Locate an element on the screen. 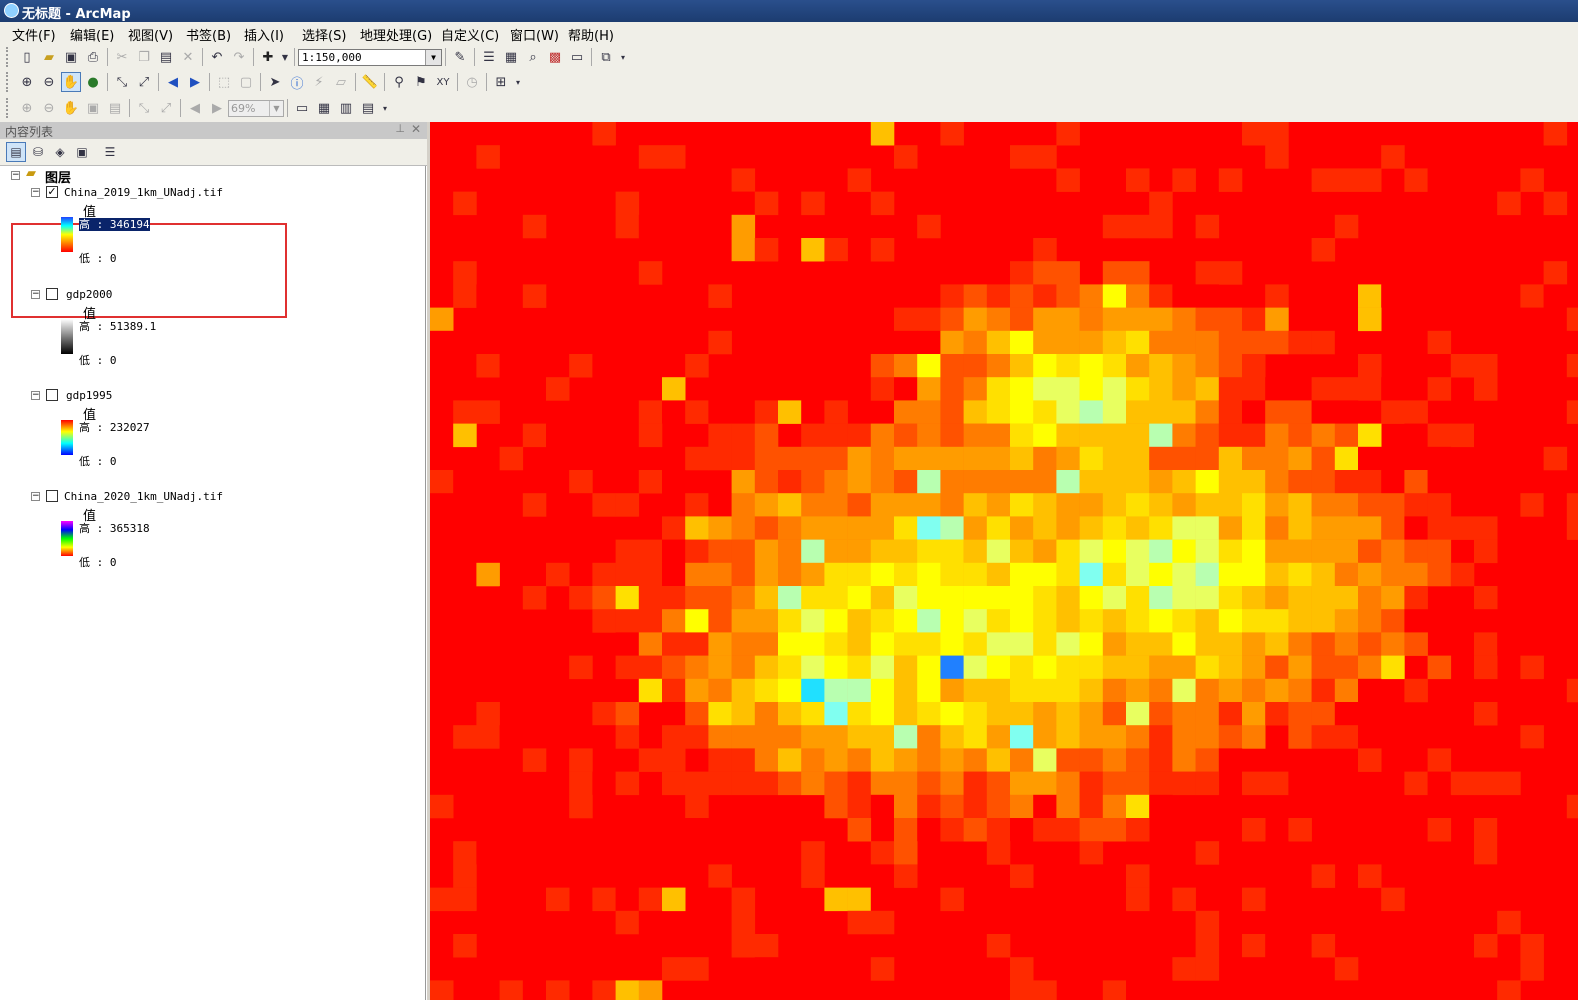 Image resolution: width=1578 pixels, height=1000 pixels. find-route-icon: ⚑ is located at coordinates (421, 82).